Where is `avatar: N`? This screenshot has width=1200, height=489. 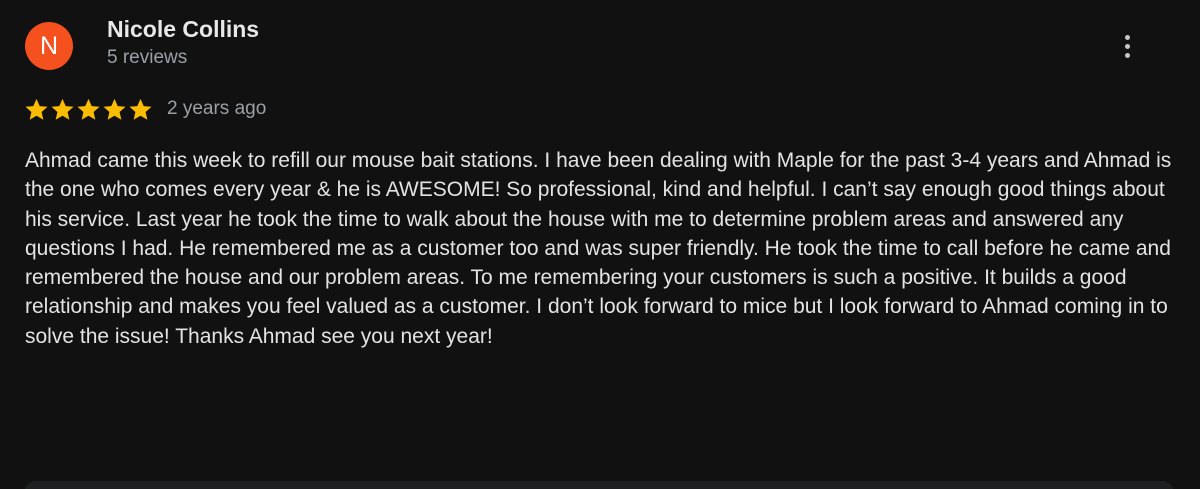
avatar: N is located at coordinates (49, 46).